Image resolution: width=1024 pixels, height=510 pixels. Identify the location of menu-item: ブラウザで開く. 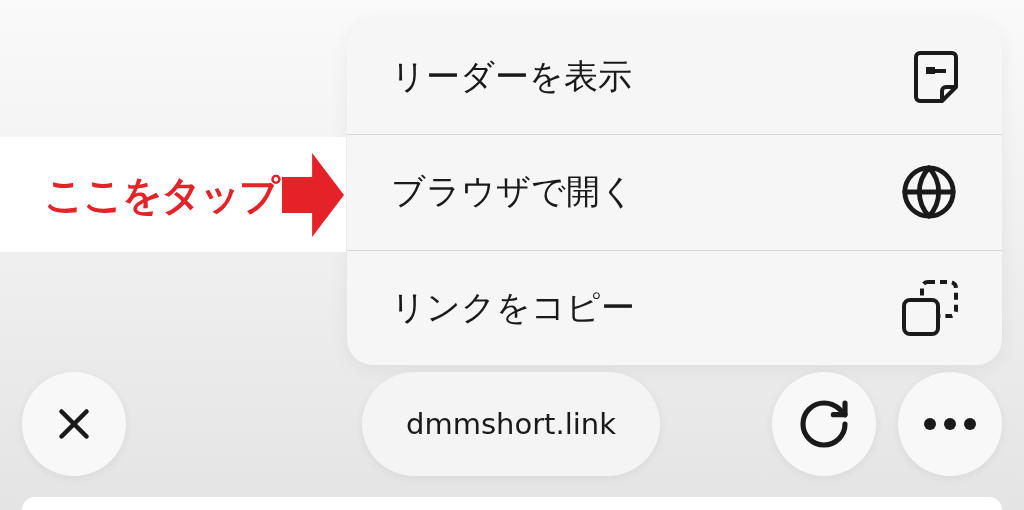
(674, 192).